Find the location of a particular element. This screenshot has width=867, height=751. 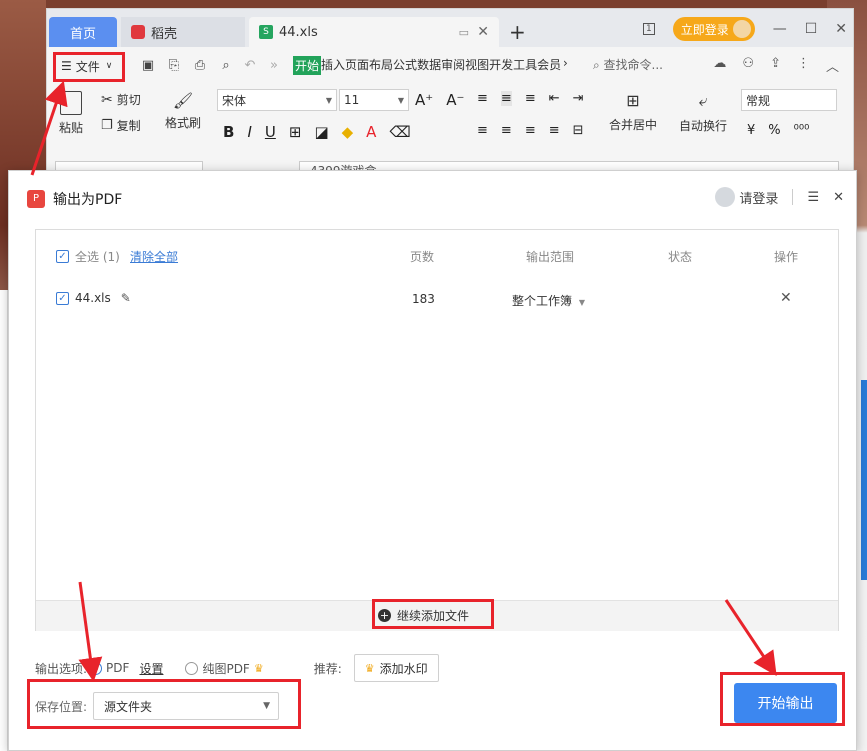

wrap-text-button: ⤶ 自动换行 is located at coordinates (703, 112).